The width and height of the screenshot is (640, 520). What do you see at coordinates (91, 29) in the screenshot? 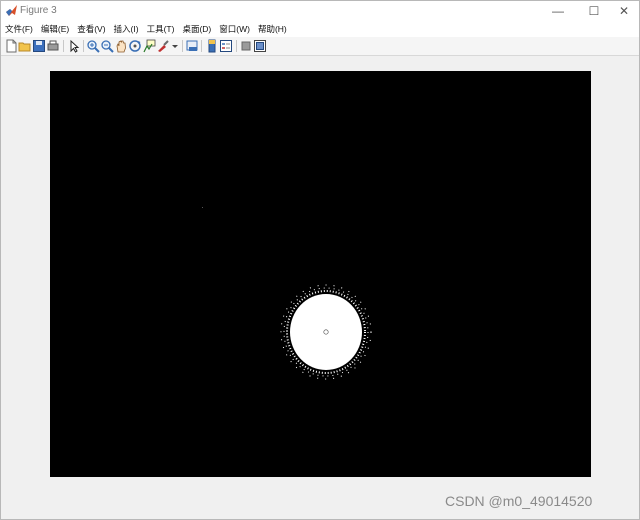
I see `menu-view: 查看(V)` at bounding box center [91, 29].